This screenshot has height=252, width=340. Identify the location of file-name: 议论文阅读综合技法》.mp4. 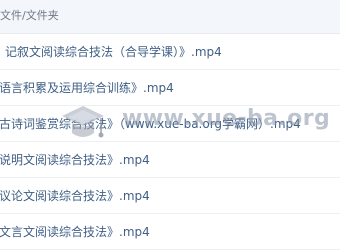
(75, 196).